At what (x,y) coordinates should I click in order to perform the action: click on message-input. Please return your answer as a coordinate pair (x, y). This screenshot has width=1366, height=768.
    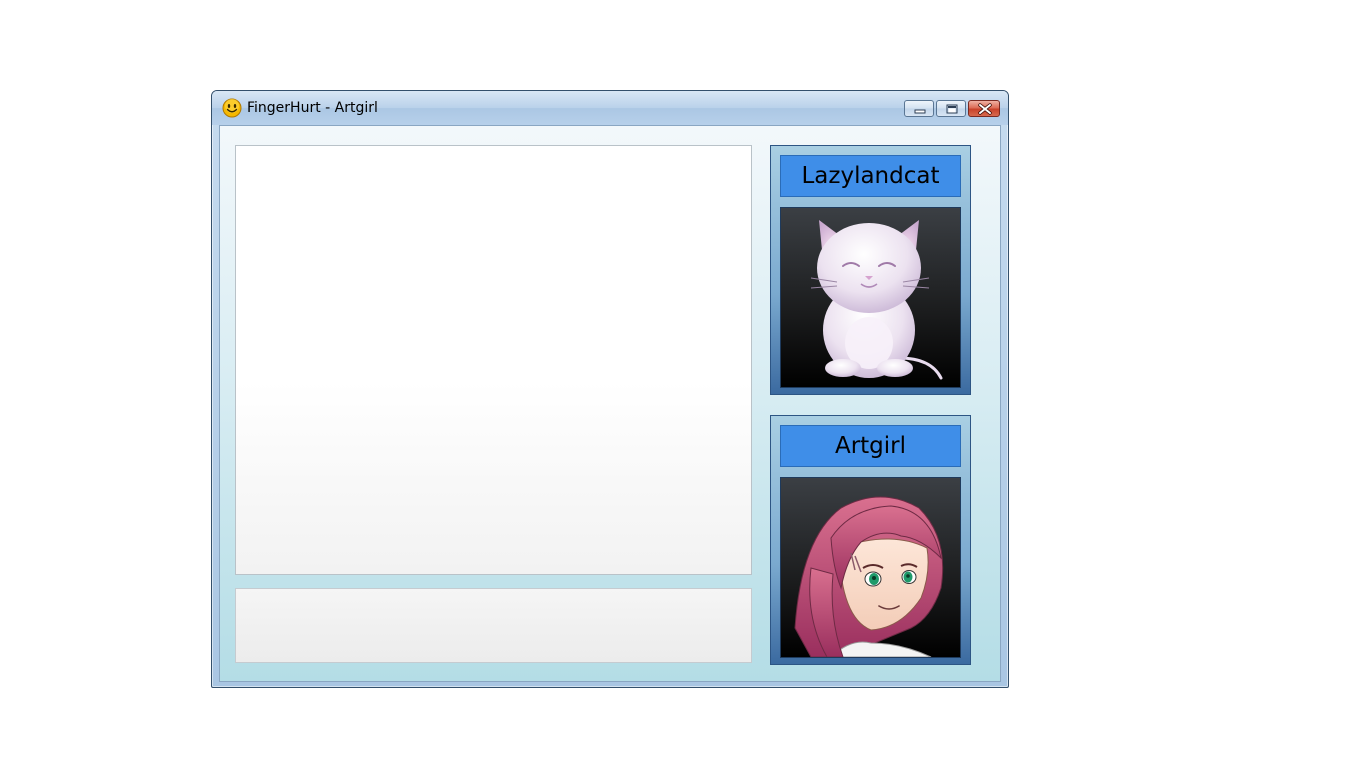
    Looking at the image, I should click on (493, 625).